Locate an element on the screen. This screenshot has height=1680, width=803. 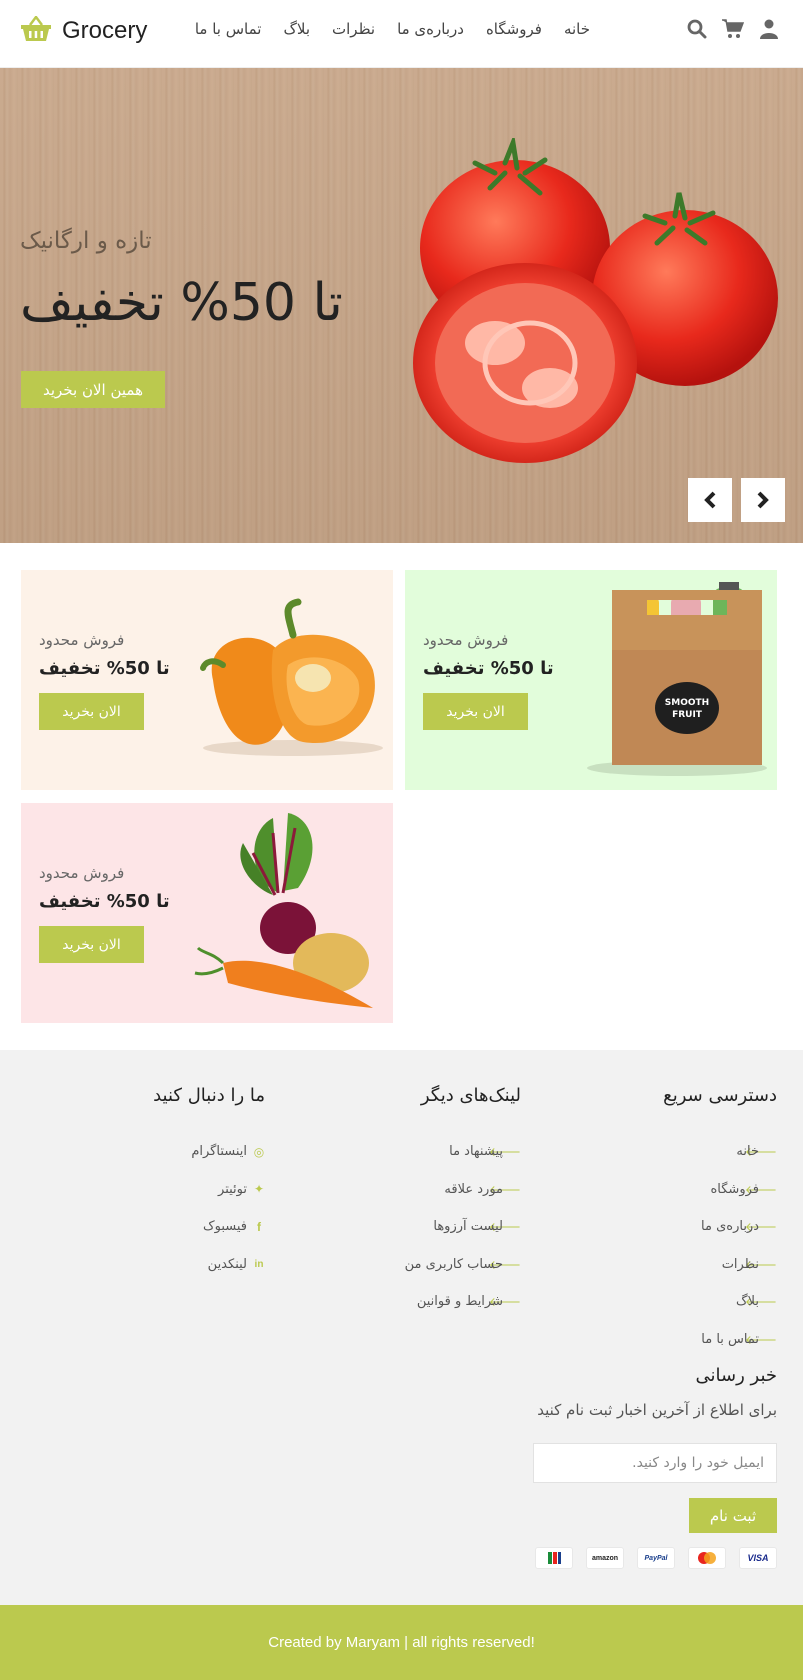
footer-col-title: ما را دنبال کنید is located at coordinates (209, 1095).